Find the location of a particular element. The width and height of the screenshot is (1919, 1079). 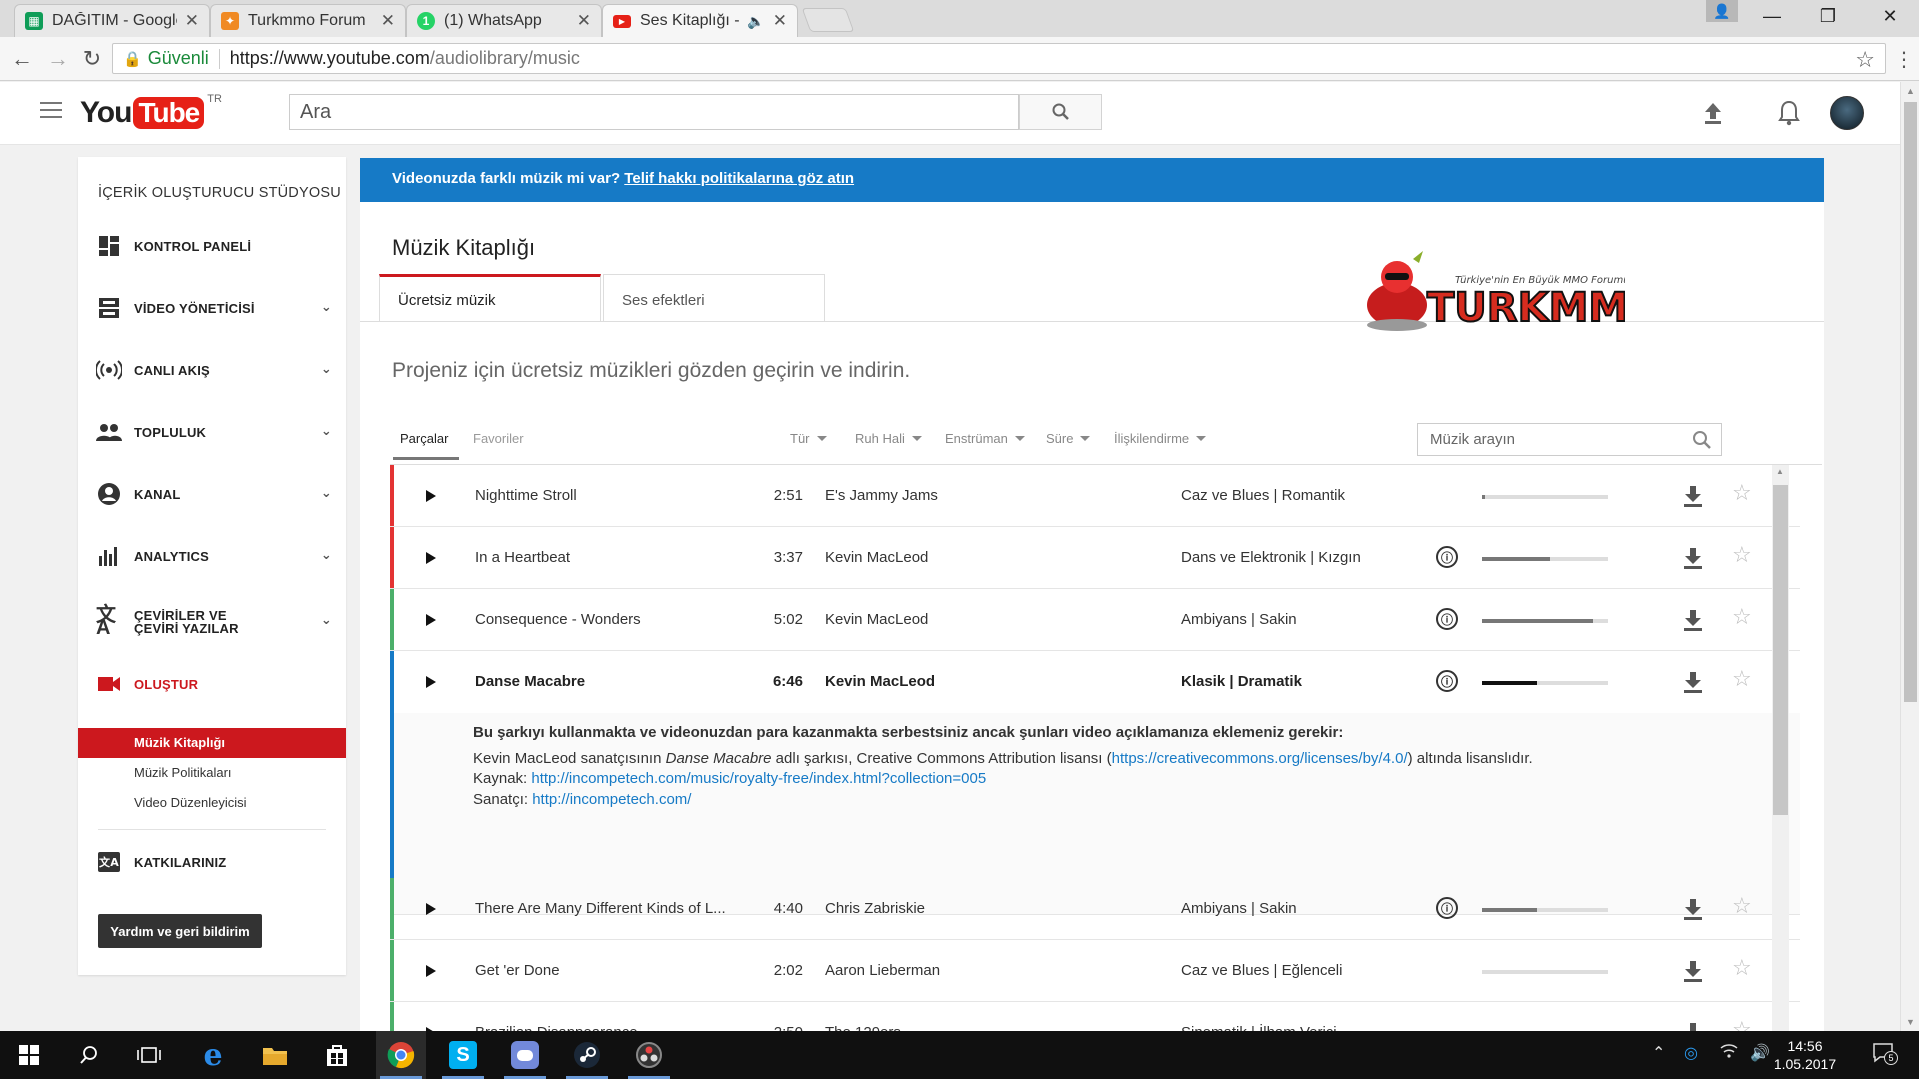

search-icon is located at coordinates (89, 1055).